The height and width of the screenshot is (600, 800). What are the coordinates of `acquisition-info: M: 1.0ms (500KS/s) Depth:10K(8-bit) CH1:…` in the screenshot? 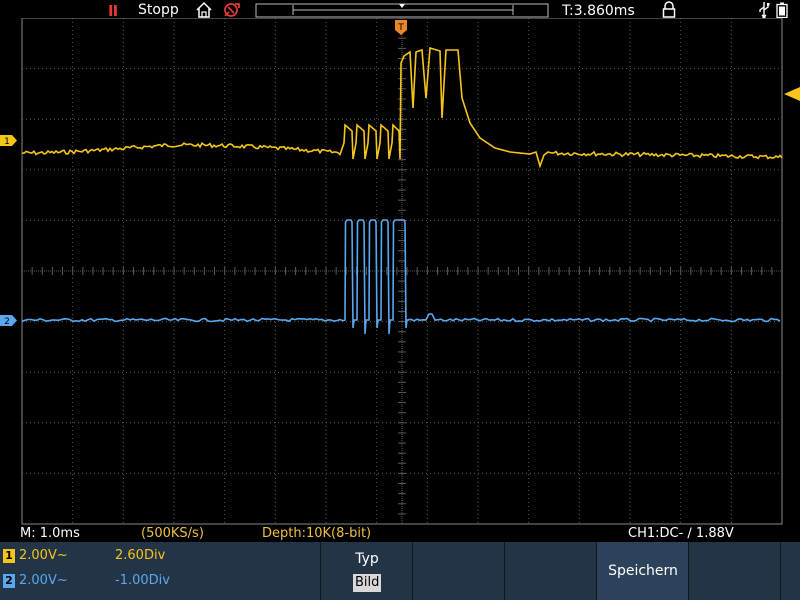 It's located at (400, 533).